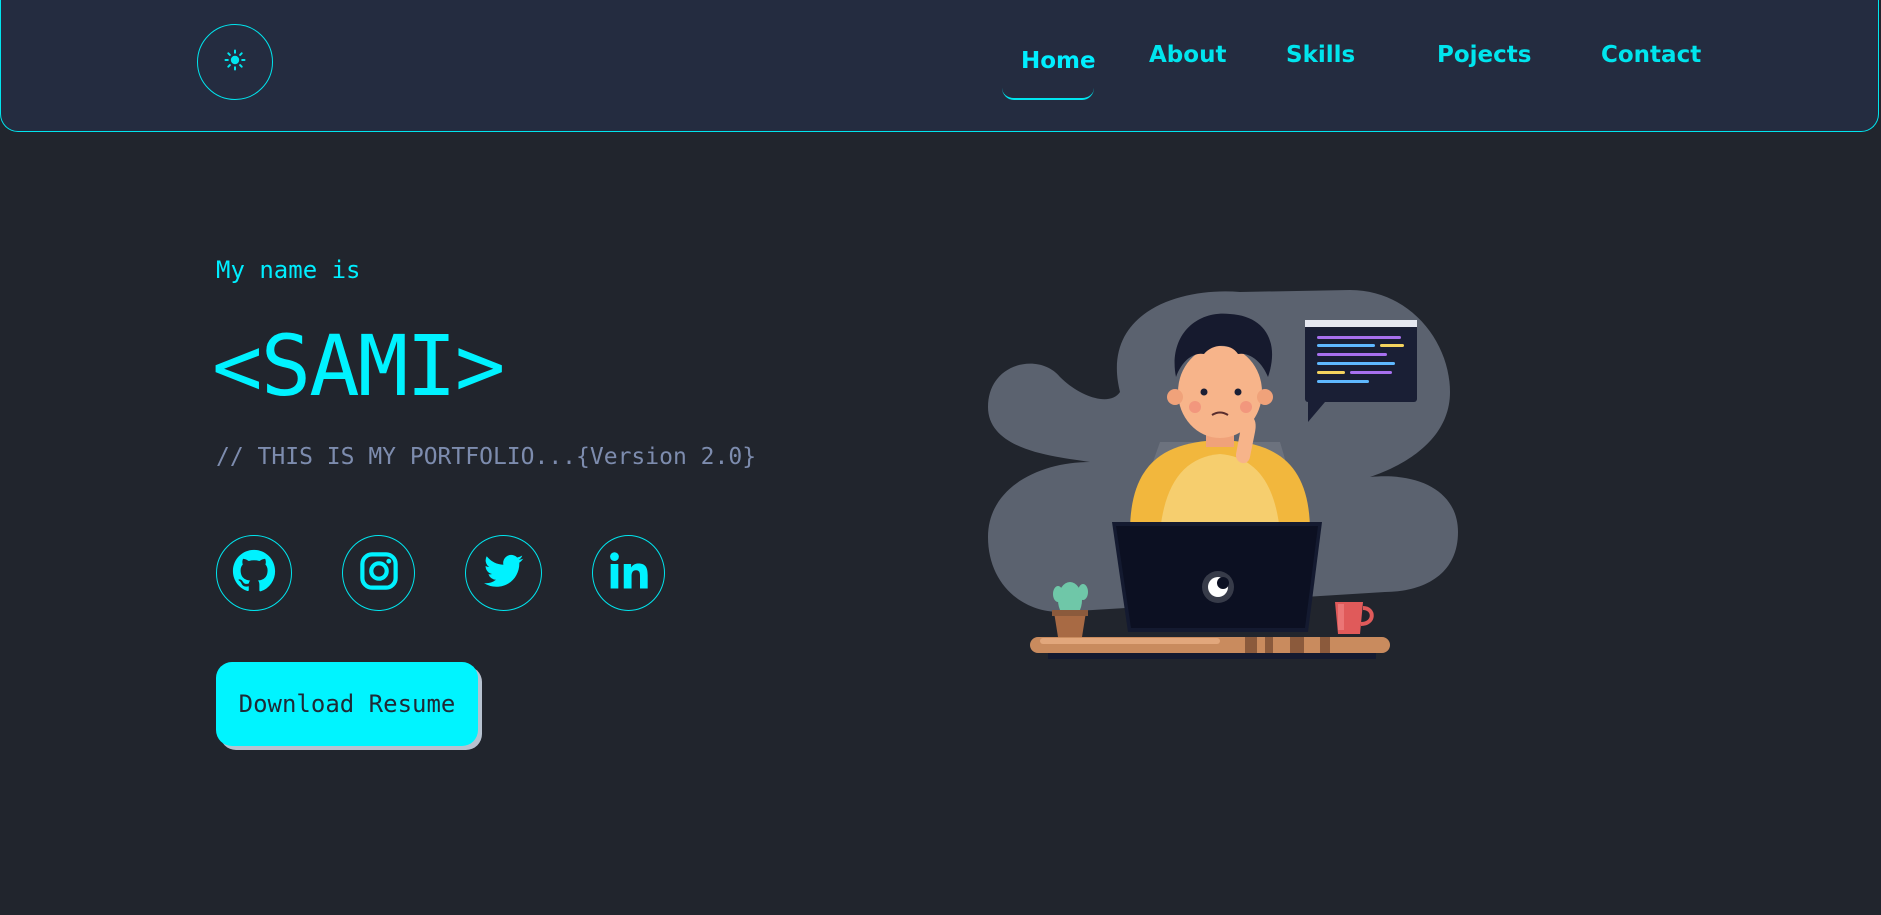 The width and height of the screenshot is (1881, 915). I want to click on instagram-link, so click(378, 573).